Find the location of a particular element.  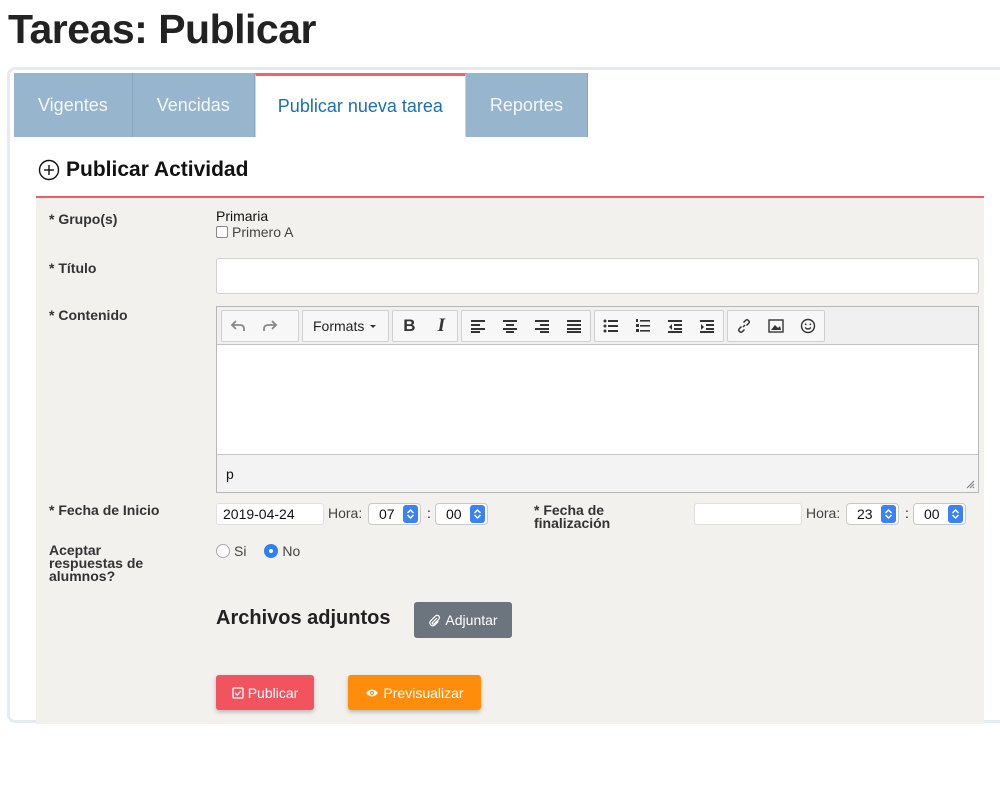

editor-content-area is located at coordinates (597, 399).